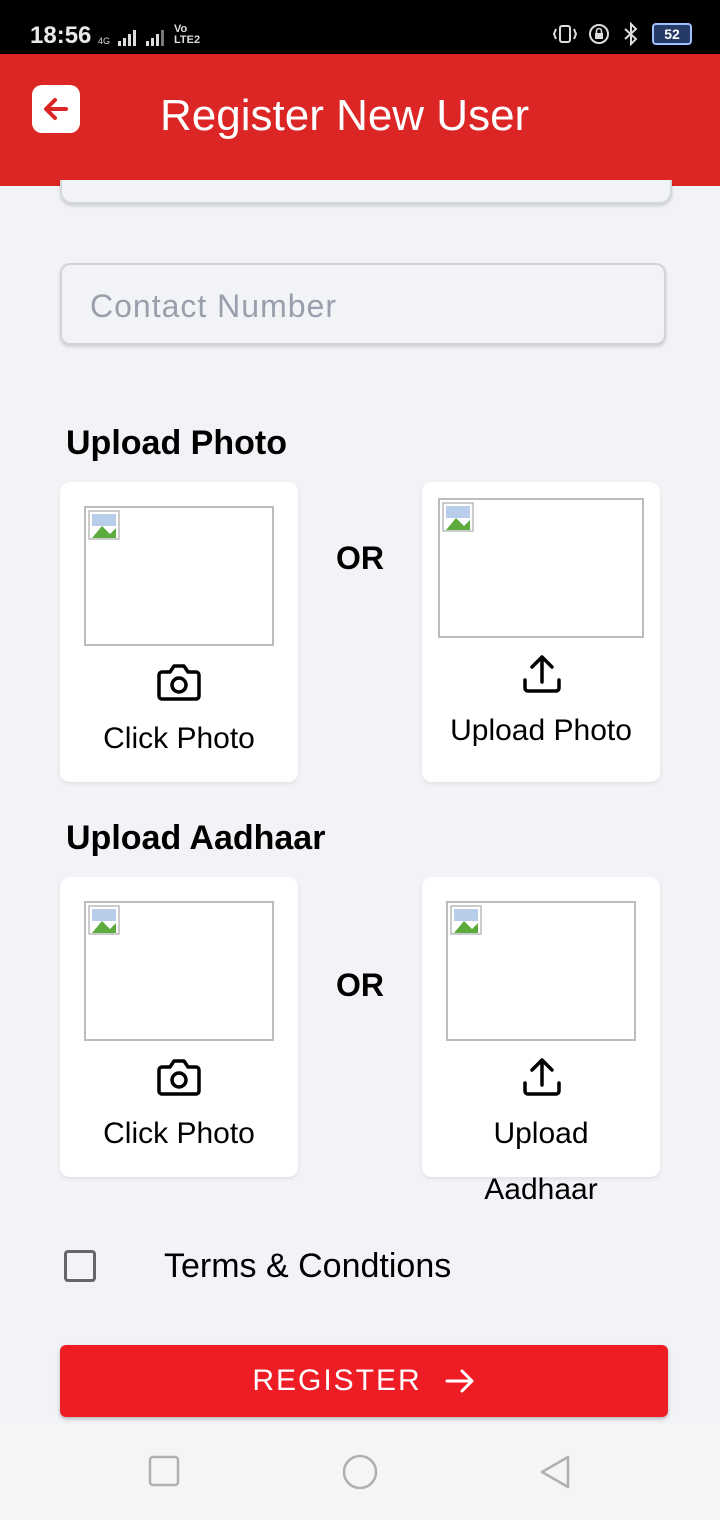 The height and width of the screenshot is (1520, 720). What do you see at coordinates (622, 34) in the screenshot?
I see `system-indicators: 52` at bounding box center [622, 34].